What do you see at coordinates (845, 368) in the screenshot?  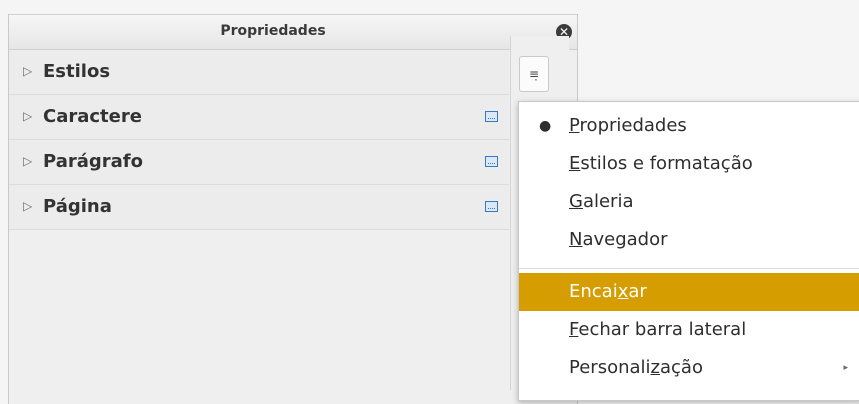 I see `submenu-arrow-icon: ▸` at bounding box center [845, 368].